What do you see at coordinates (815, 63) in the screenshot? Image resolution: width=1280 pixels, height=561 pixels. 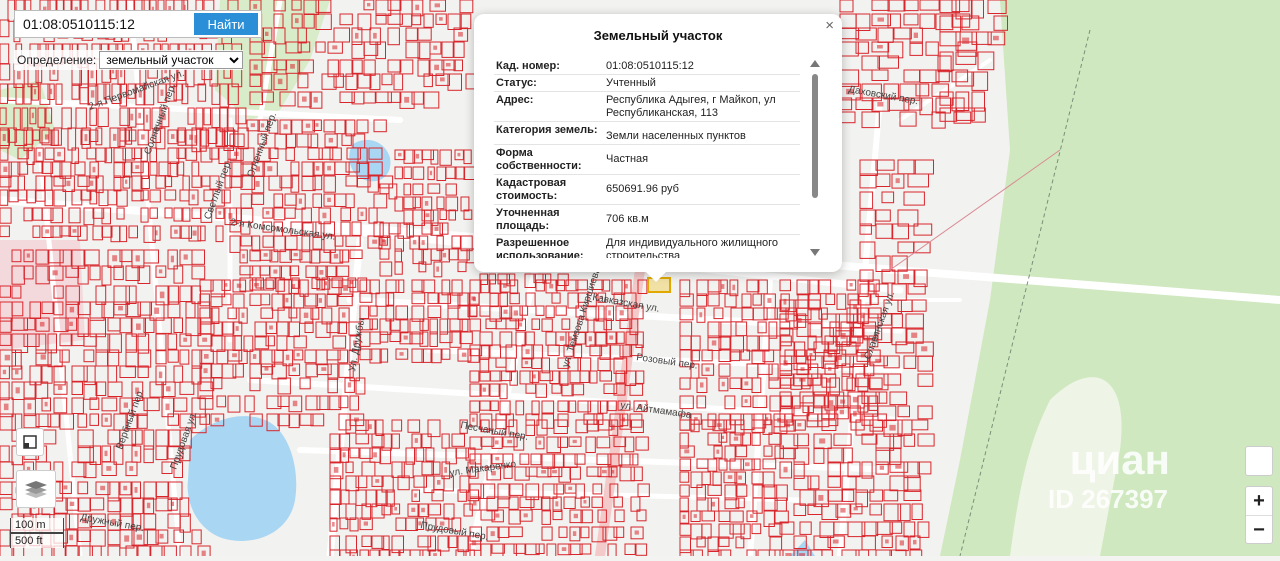 I see `scroll-up-icon` at bounding box center [815, 63].